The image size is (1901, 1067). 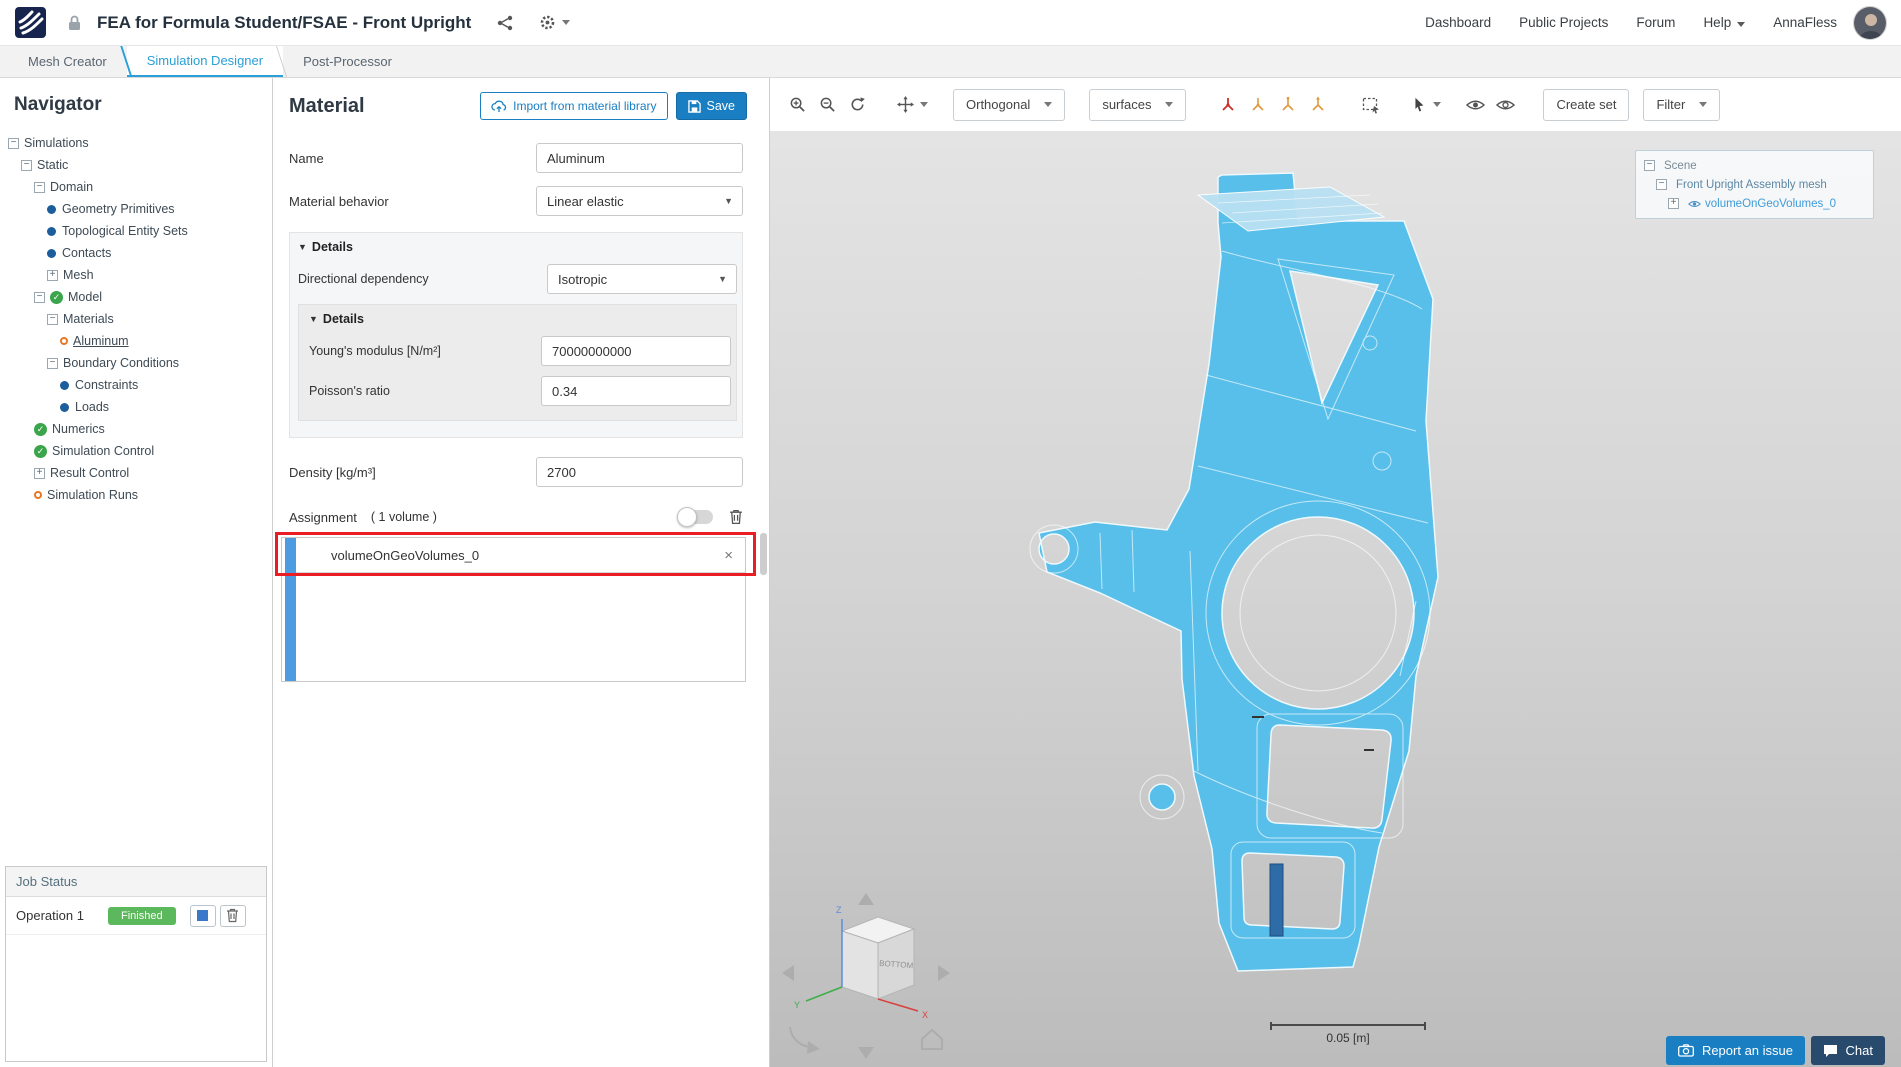 What do you see at coordinates (202, 915) in the screenshot?
I see `stop-operation-button` at bounding box center [202, 915].